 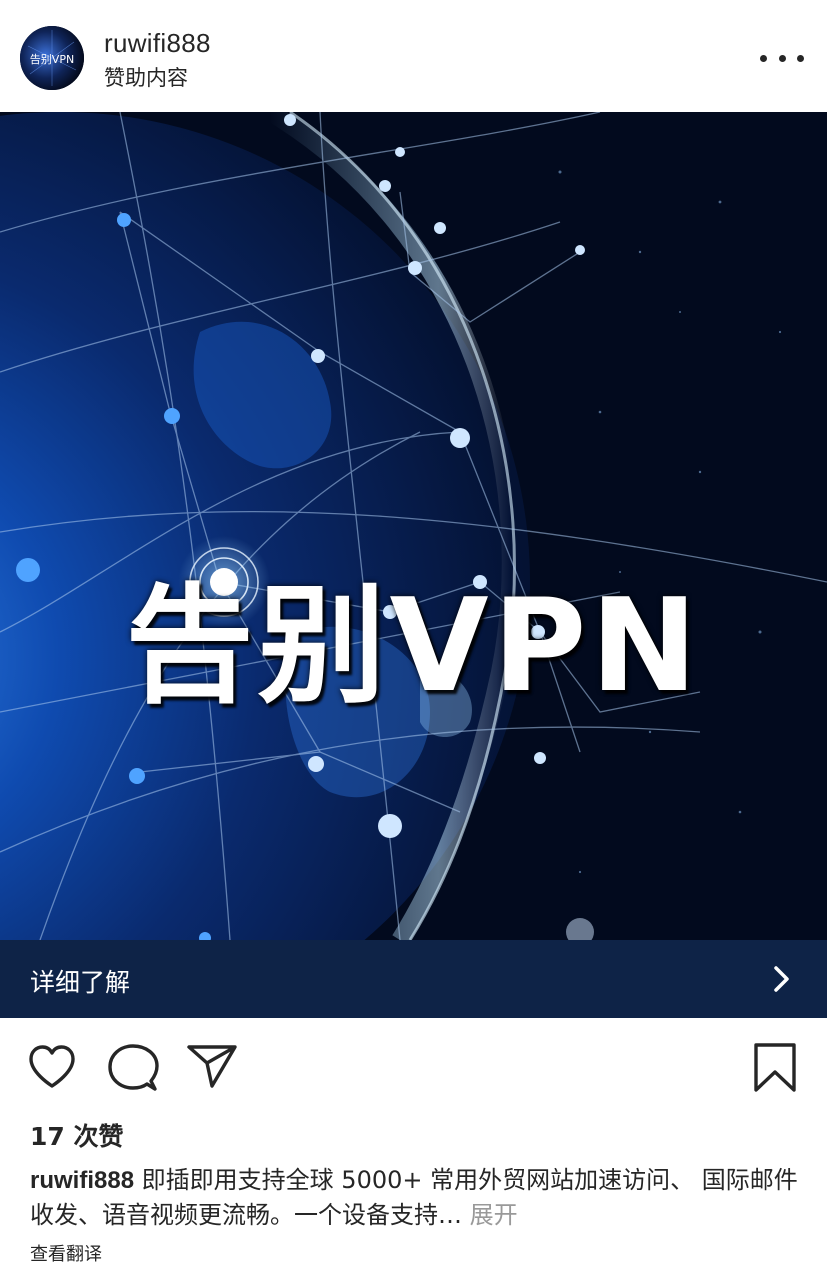 What do you see at coordinates (66, 1253) in the screenshot?
I see `see-translation-link: 查看翻译` at bounding box center [66, 1253].